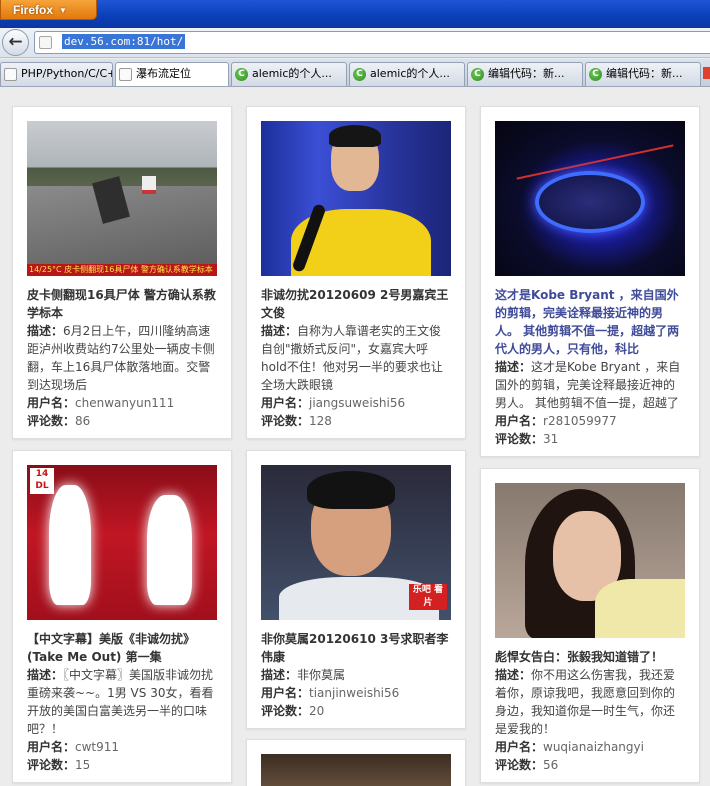  Describe the element at coordinates (372, 42) in the screenshot. I see `url-bar: dev.56.com:81/hot/` at that location.